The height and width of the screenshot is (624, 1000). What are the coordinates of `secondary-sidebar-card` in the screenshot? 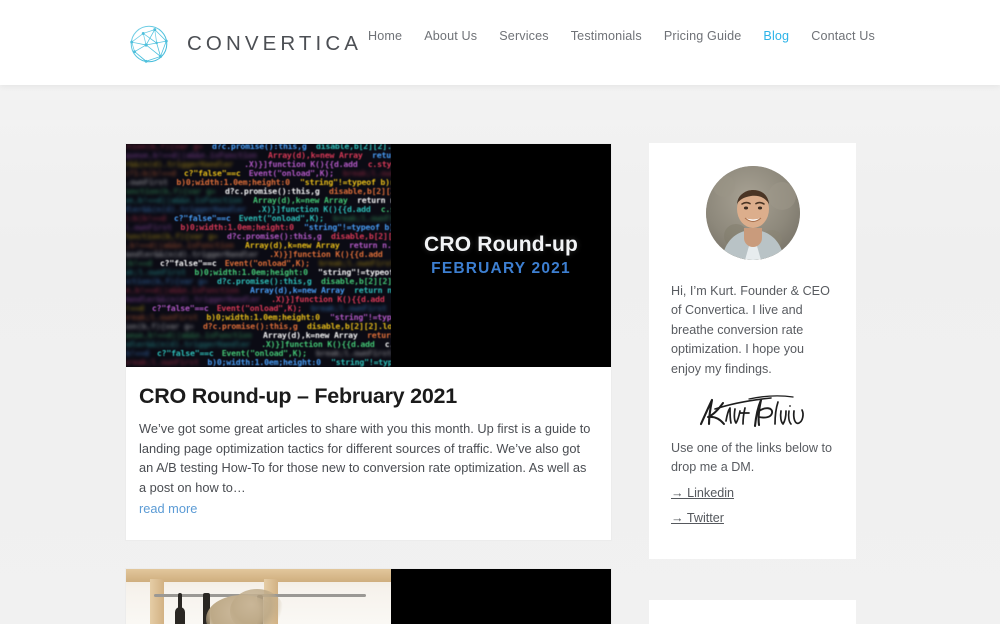 It's located at (752, 611).